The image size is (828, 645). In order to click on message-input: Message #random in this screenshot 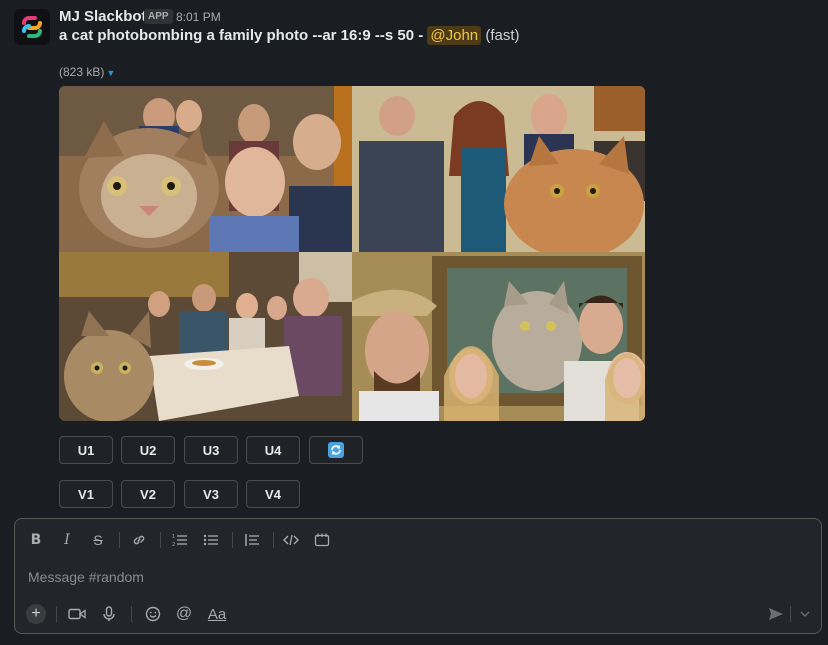, I will do `click(86, 577)`.